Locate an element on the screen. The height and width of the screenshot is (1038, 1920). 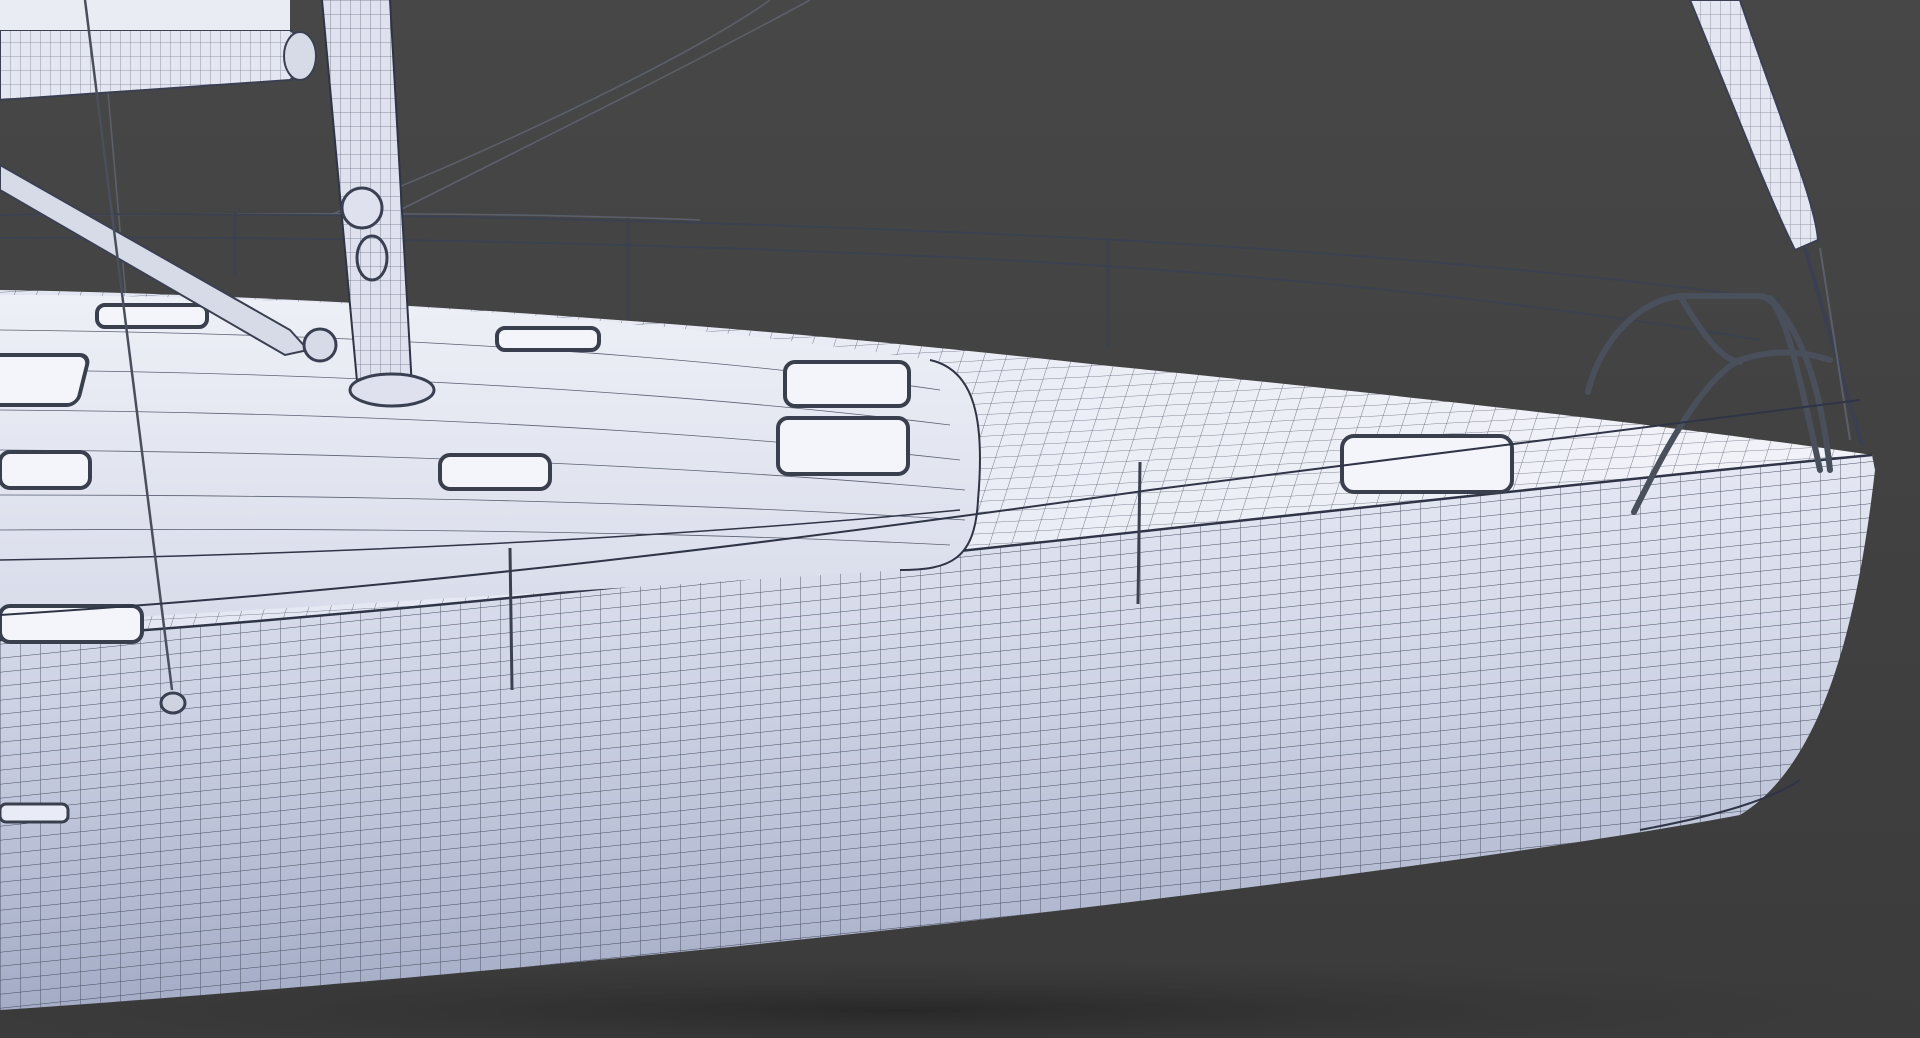
mast-base is located at coordinates (392, 390).